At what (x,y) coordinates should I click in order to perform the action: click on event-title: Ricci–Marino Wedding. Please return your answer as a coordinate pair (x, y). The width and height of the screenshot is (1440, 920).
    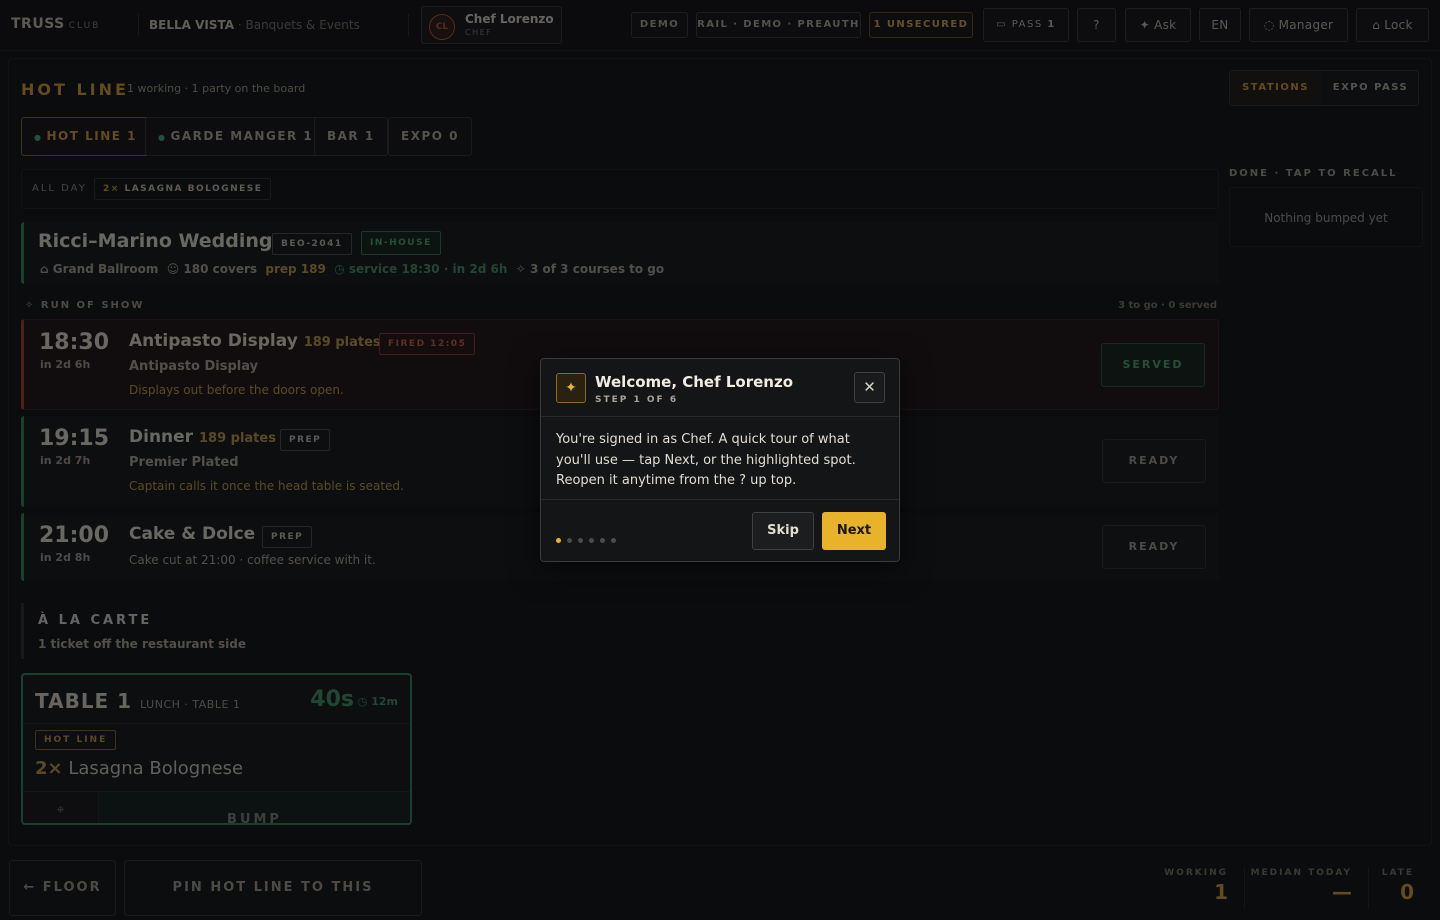
    Looking at the image, I should click on (155, 241).